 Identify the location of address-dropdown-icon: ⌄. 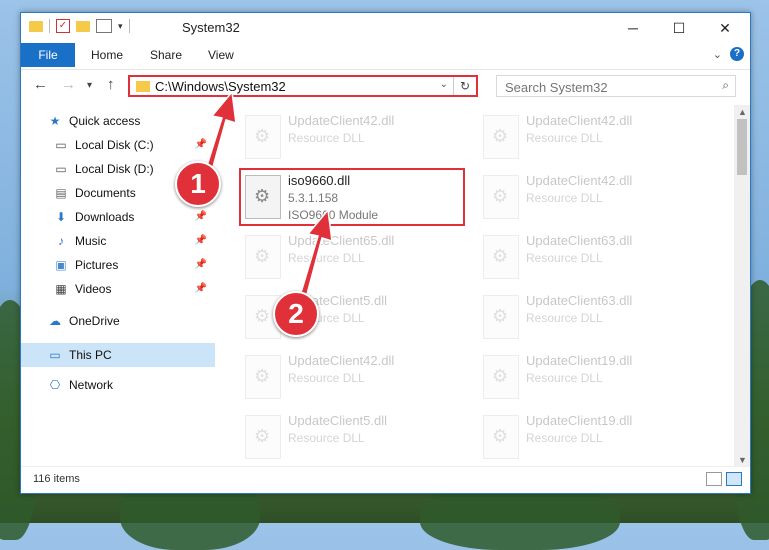
(444, 84).